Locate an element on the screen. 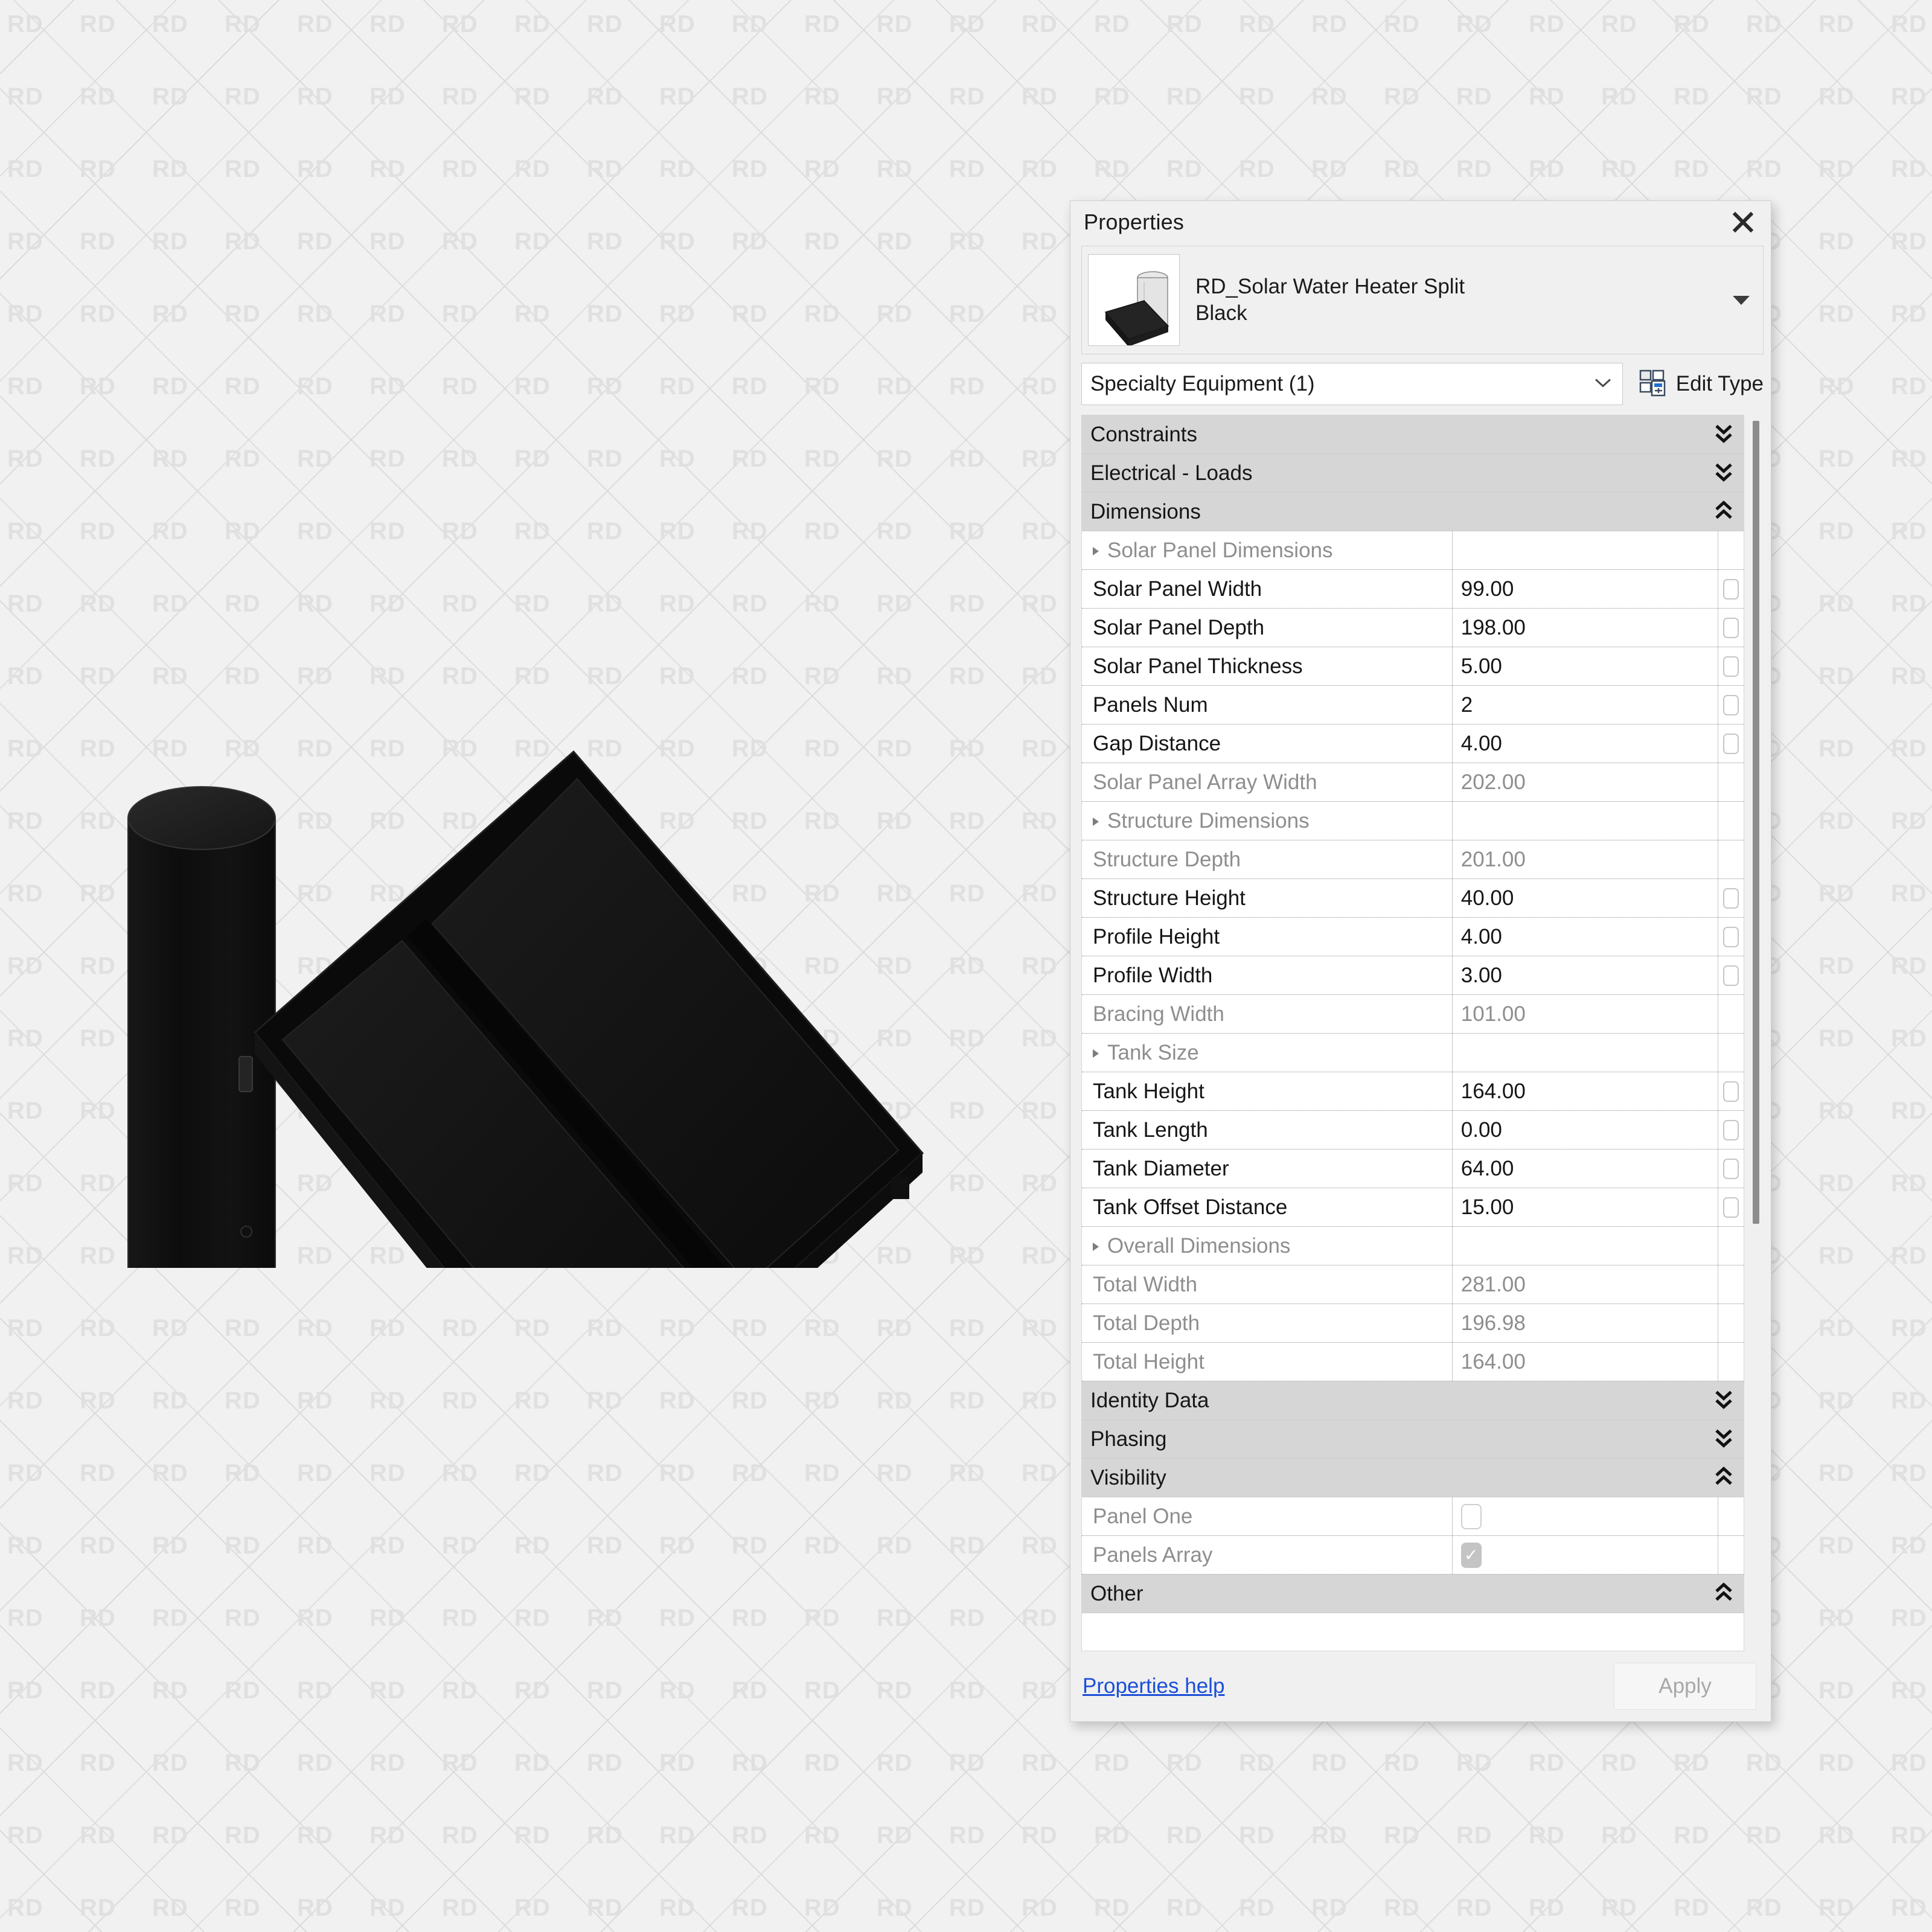  table-row: Panel One is located at coordinates (1413, 1516).